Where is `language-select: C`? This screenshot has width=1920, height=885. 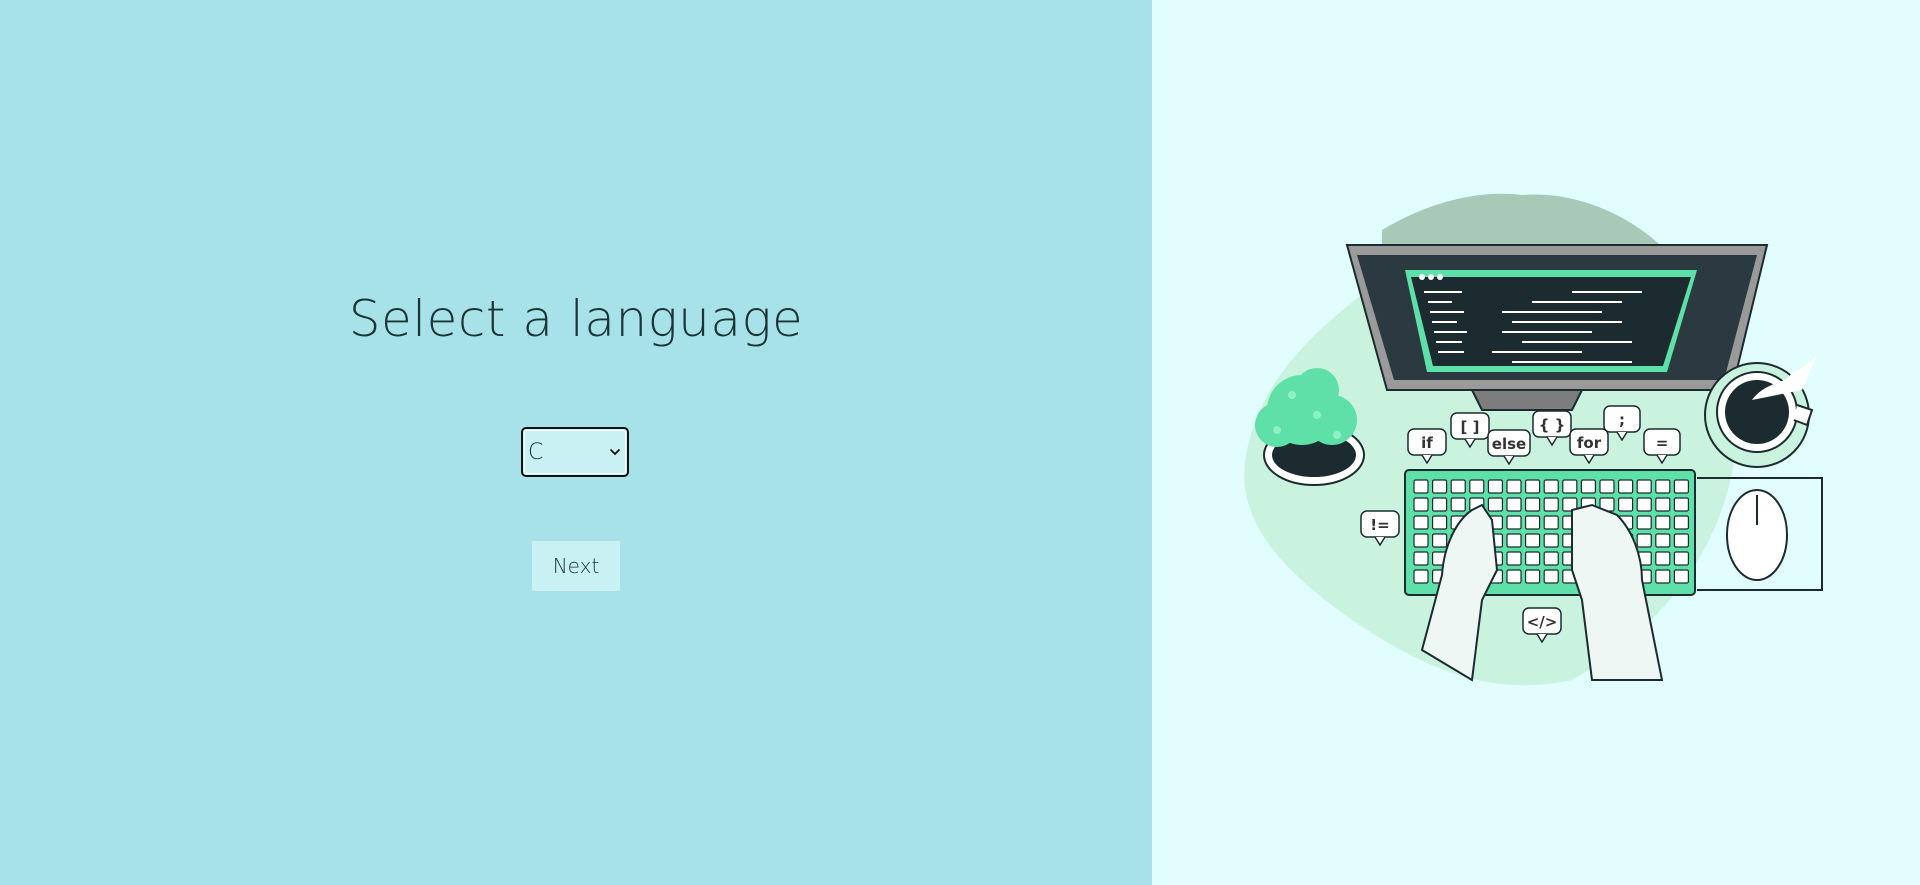
language-select: C is located at coordinates (575, 452).